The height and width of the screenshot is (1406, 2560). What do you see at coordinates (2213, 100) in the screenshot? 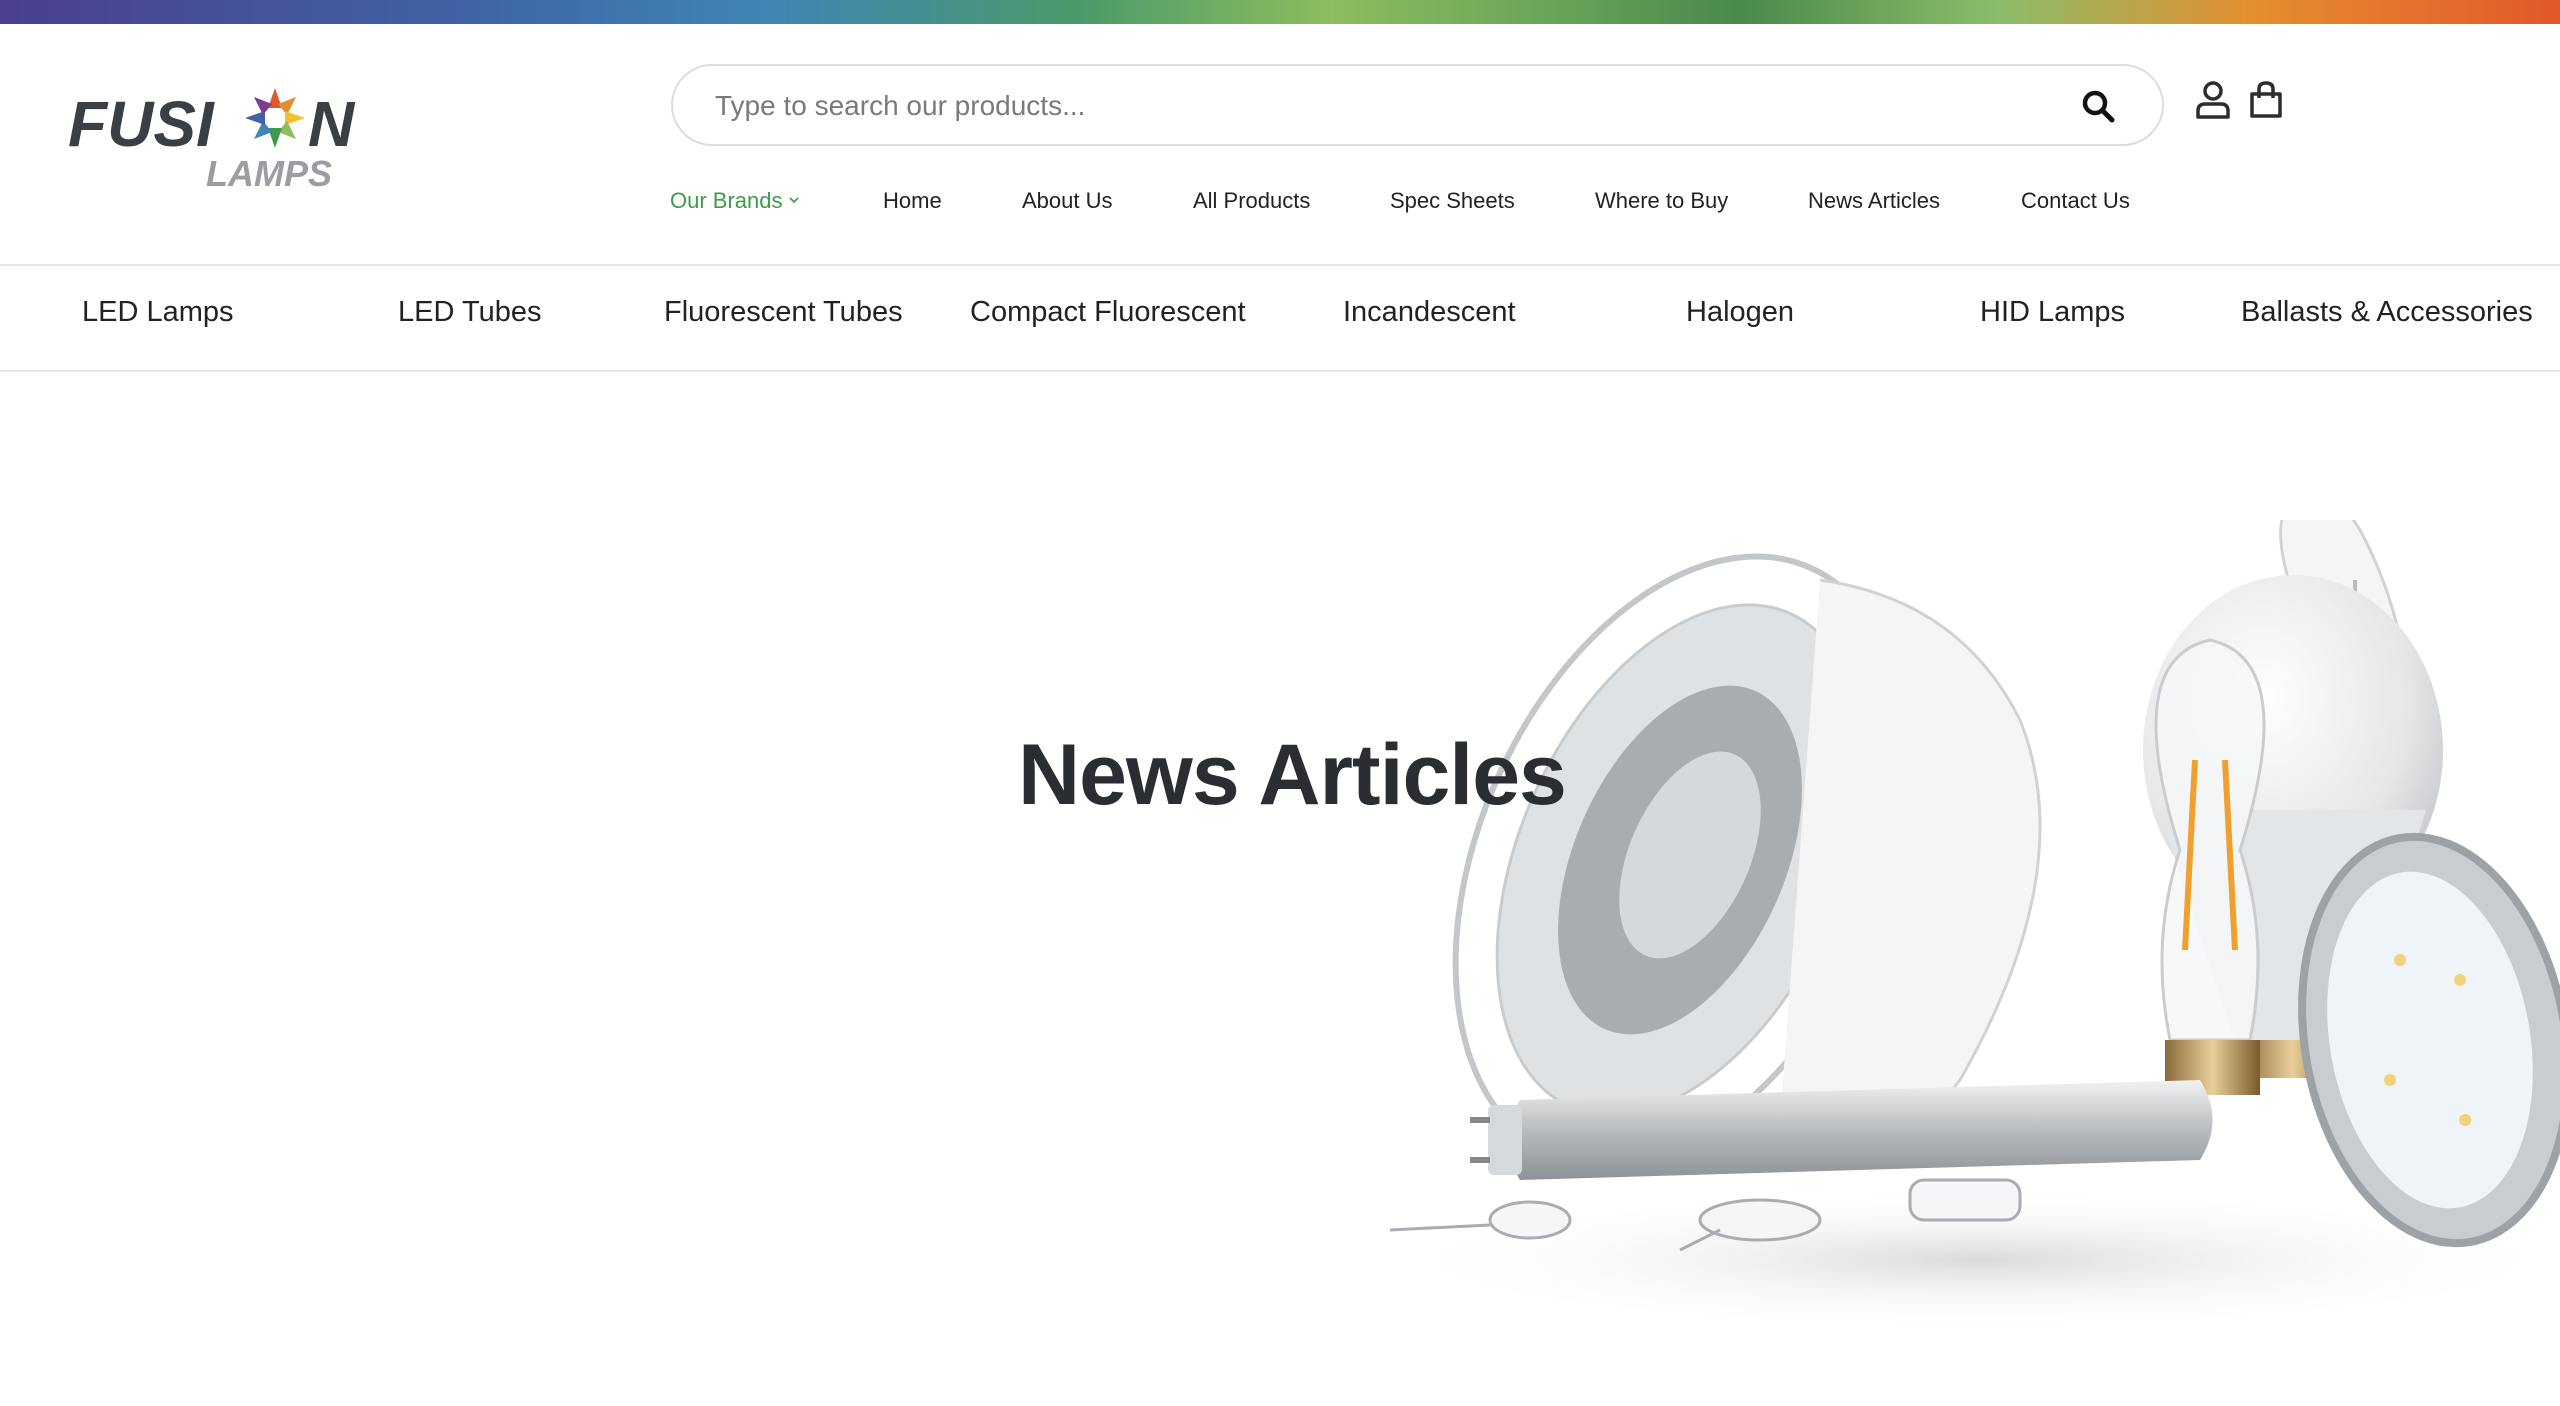
I see `account-icon` at bounding box center [2213, 100].